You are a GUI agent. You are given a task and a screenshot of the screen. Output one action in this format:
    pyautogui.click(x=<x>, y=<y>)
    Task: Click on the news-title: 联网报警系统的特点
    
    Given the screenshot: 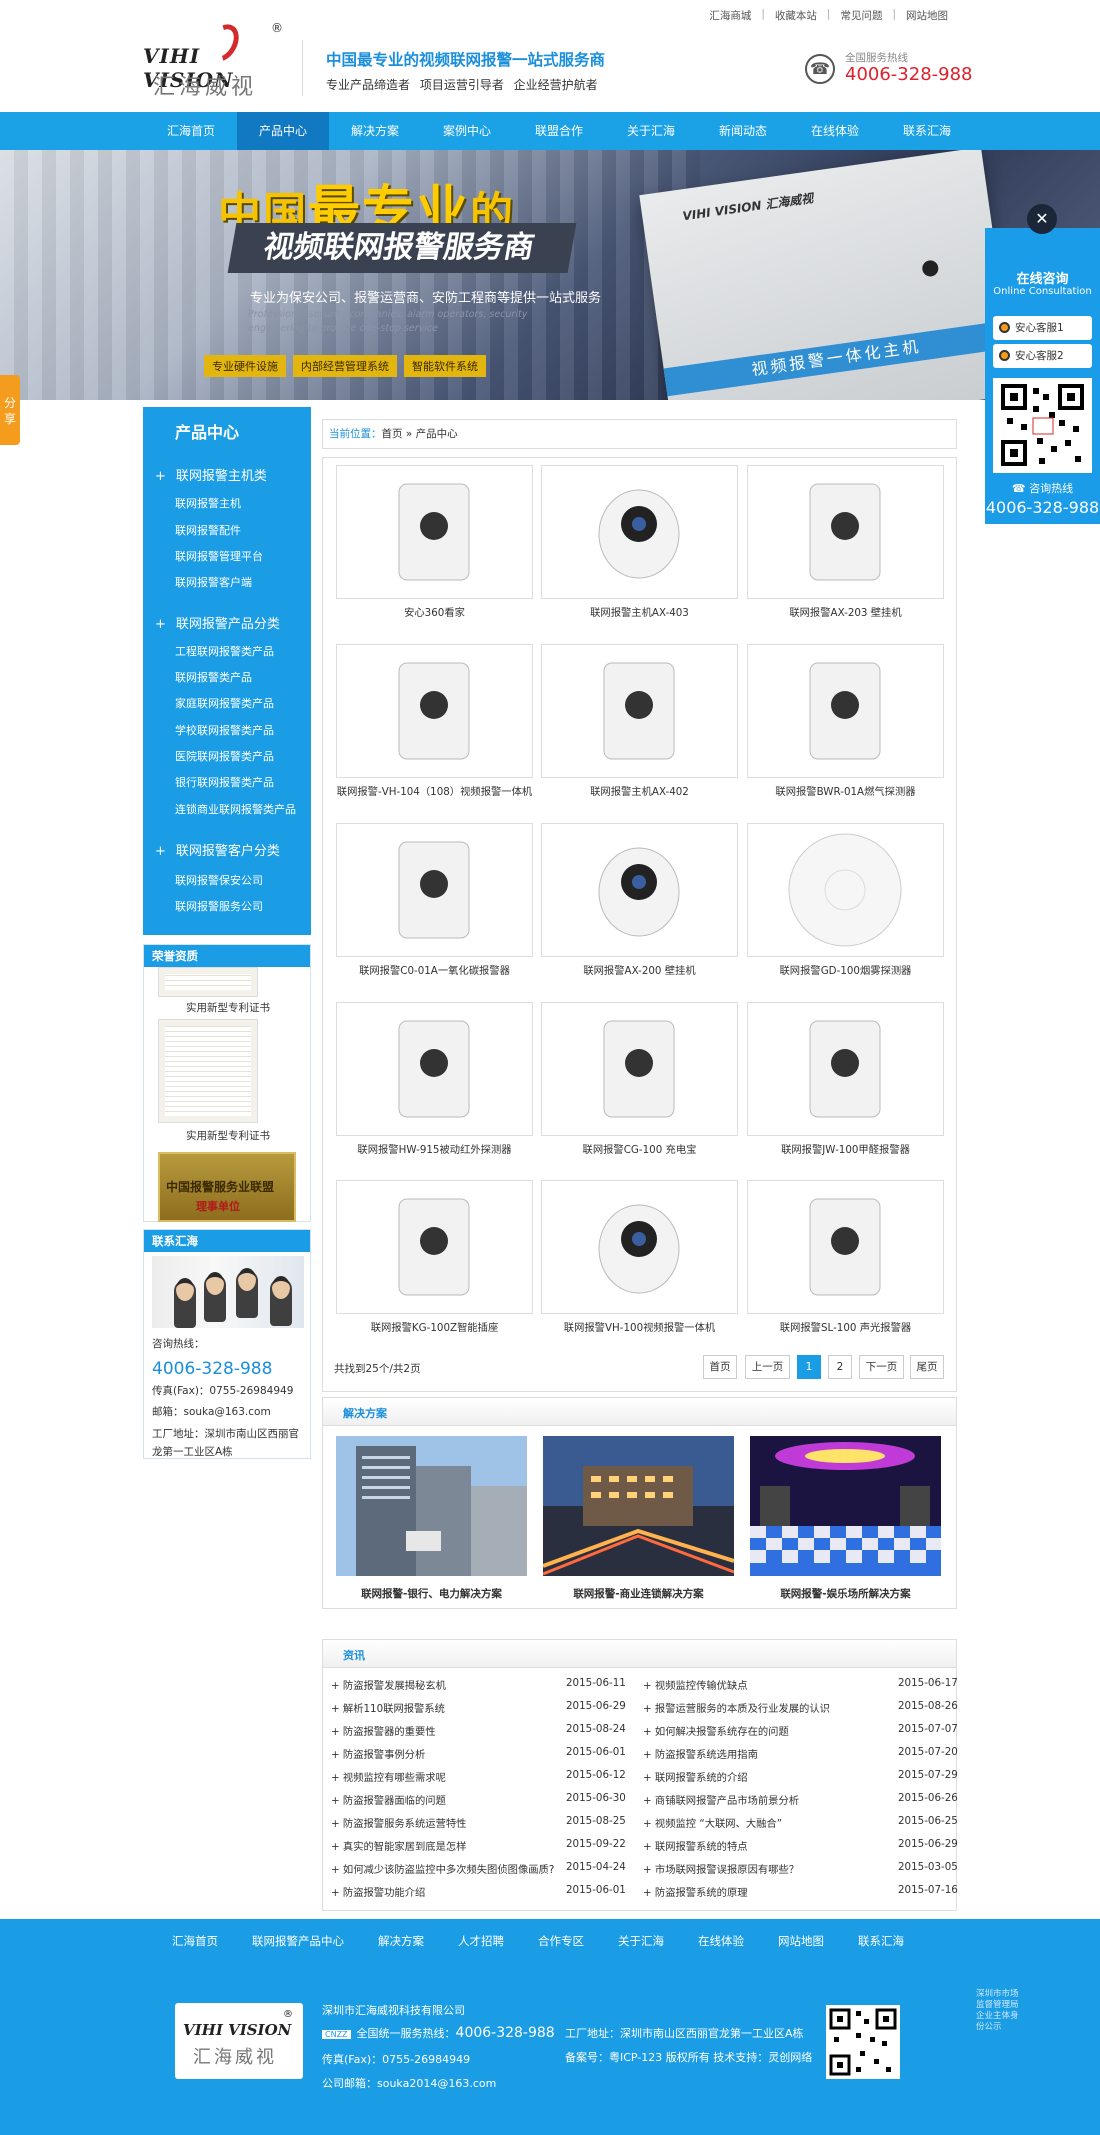 What is the action you would take?
    pyautogui.click(x=701, y=1847)
    